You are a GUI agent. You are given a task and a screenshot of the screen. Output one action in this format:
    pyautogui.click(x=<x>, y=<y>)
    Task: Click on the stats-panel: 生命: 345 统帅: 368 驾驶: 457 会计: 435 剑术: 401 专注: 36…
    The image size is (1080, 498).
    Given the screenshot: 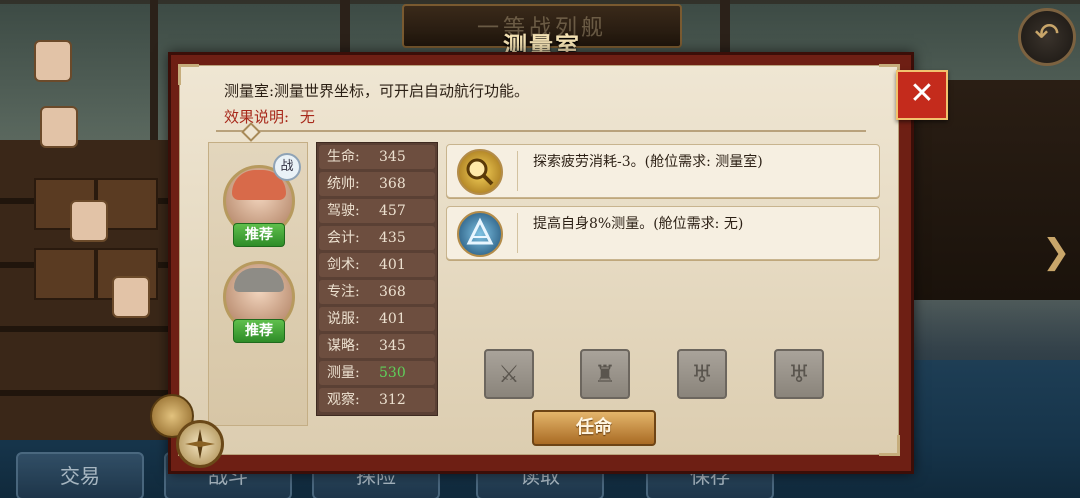 What is the action you would take?
    pyautogui.click(x=377, y=279)
    